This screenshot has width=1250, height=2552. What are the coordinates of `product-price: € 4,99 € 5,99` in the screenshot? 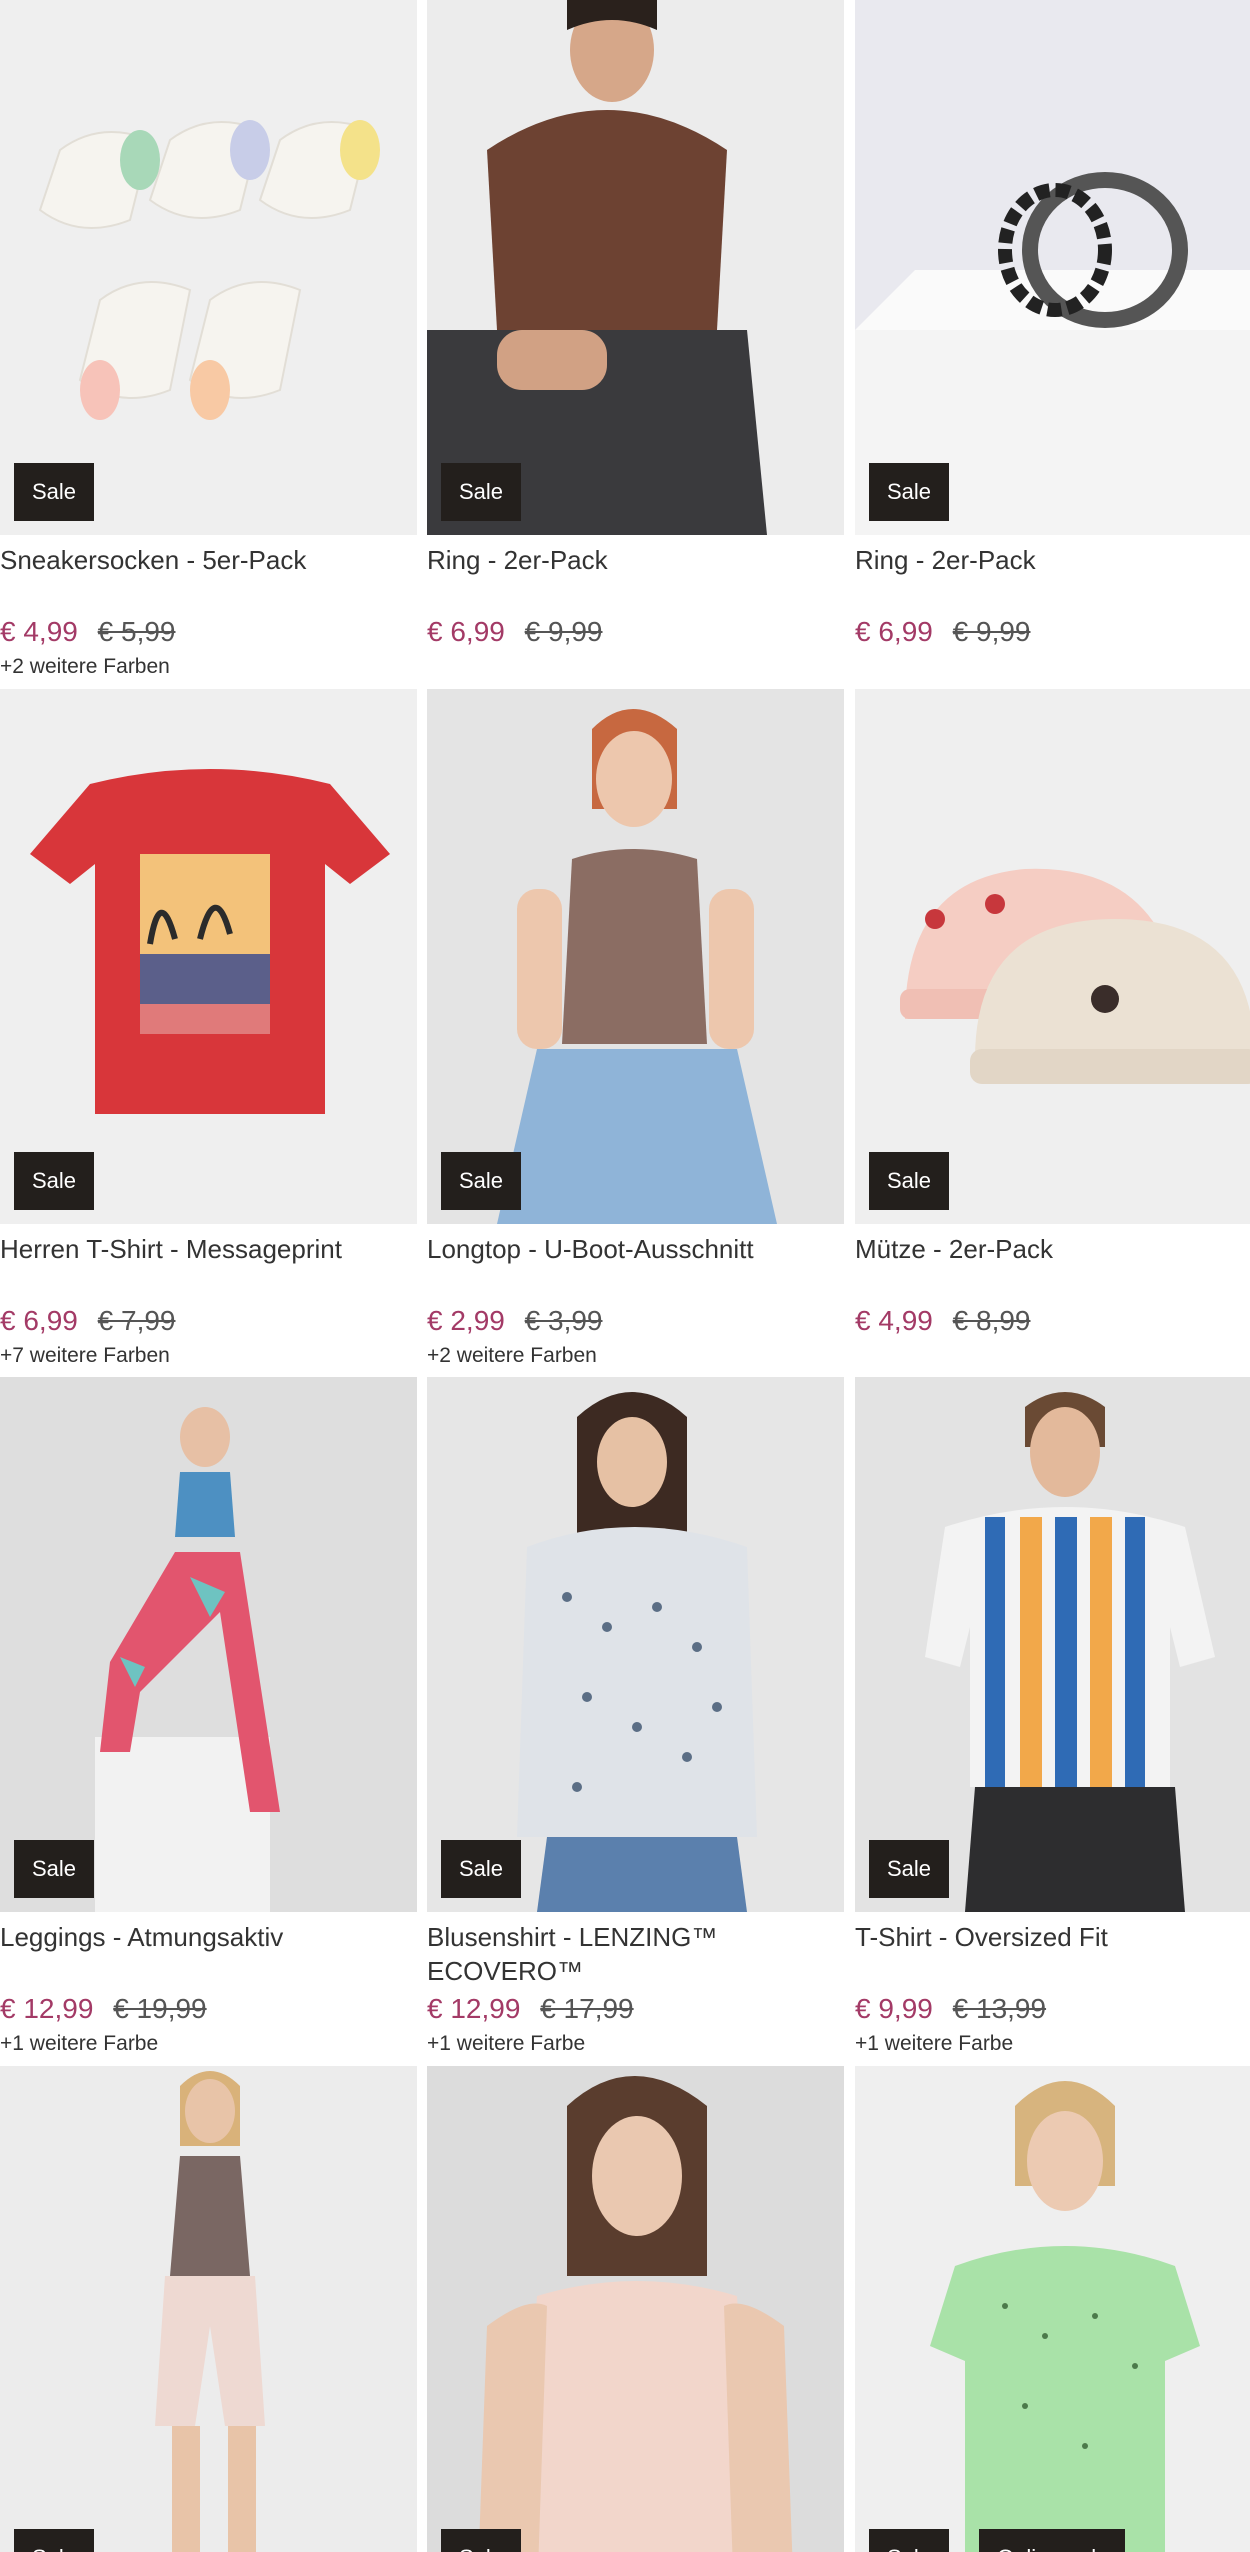 It's located at (88, 632).